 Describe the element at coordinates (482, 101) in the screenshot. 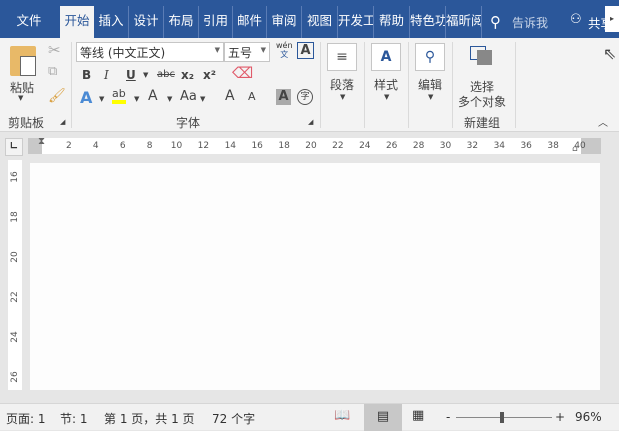

I see `select-objects-line2: 多个对象` at that location.